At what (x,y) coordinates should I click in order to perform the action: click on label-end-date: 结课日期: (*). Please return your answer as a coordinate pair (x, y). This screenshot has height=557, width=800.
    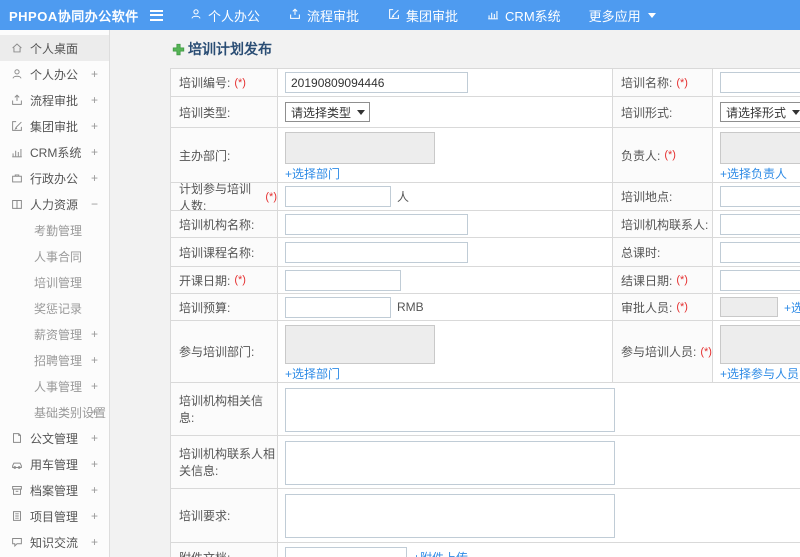
    Looking at the image, I should click on (663, 280).